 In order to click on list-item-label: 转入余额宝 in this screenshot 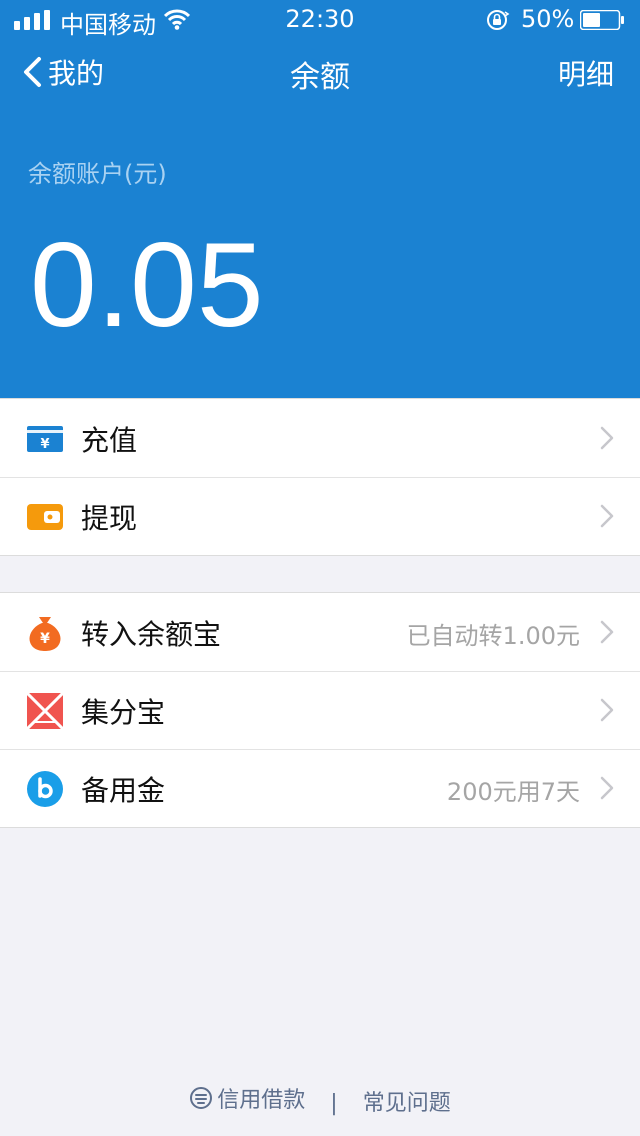, I will do `click(151, 634)`.